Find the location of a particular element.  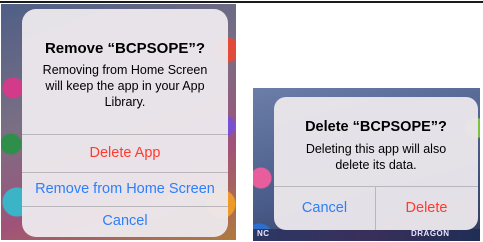

strip-text-right: DRAGON is located at coordinates (430, 233).